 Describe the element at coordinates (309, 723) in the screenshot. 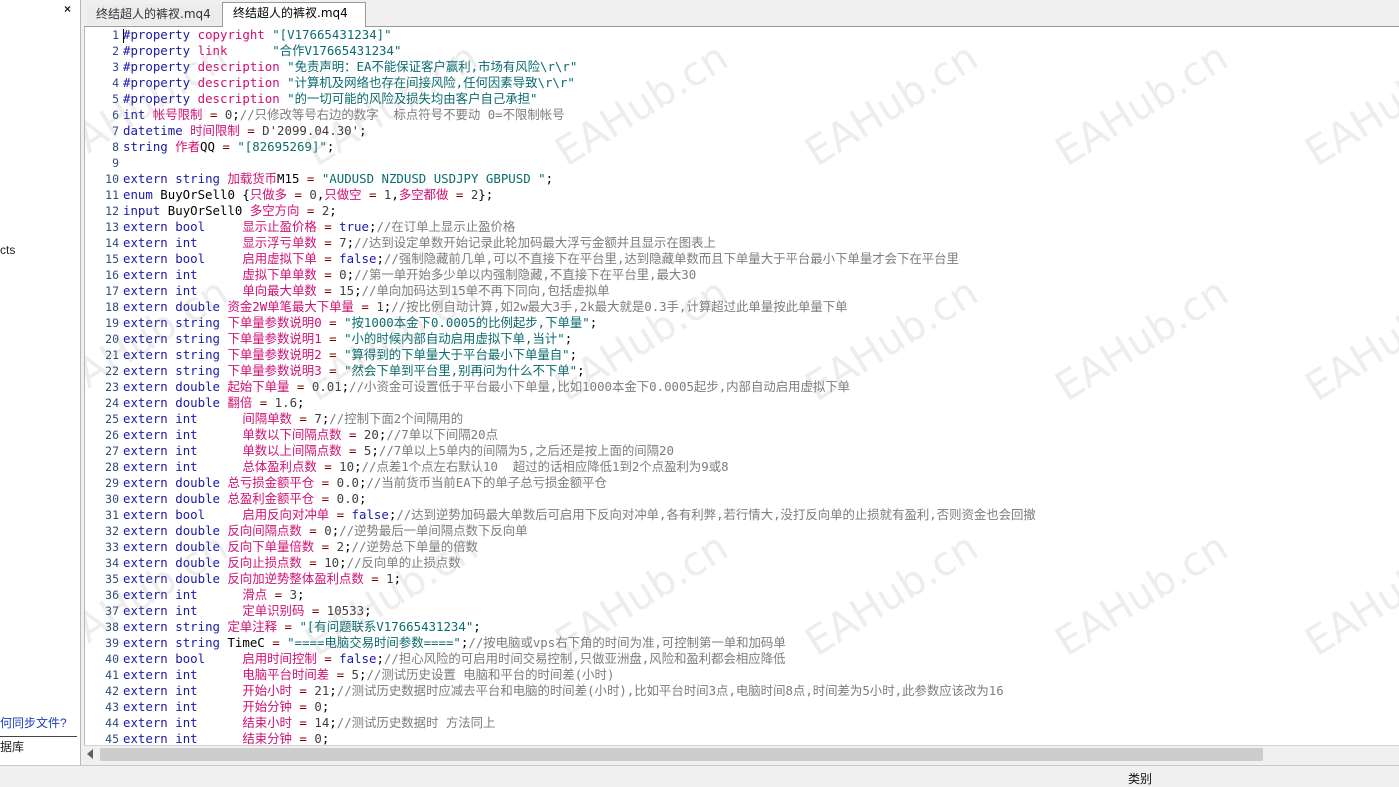

I see `line-content: extern int 结束小时 = 14;//测试历史数据时 方法同上` at that location.